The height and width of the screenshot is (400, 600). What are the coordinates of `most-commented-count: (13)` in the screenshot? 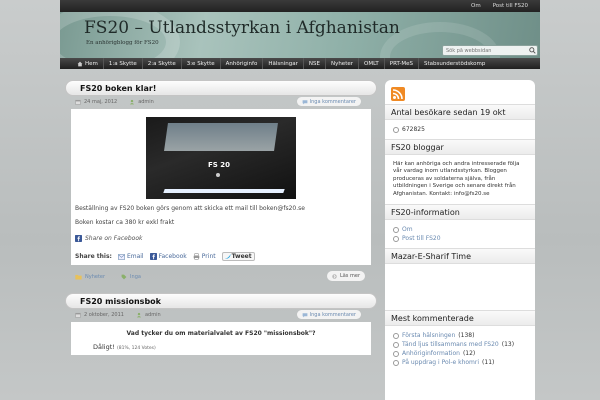 It's located at (508, 345).